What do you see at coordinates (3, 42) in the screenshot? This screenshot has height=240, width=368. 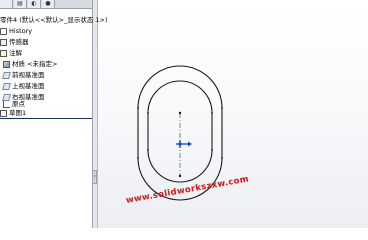 I see `sensor-icon` at bounding box center [3, 42].